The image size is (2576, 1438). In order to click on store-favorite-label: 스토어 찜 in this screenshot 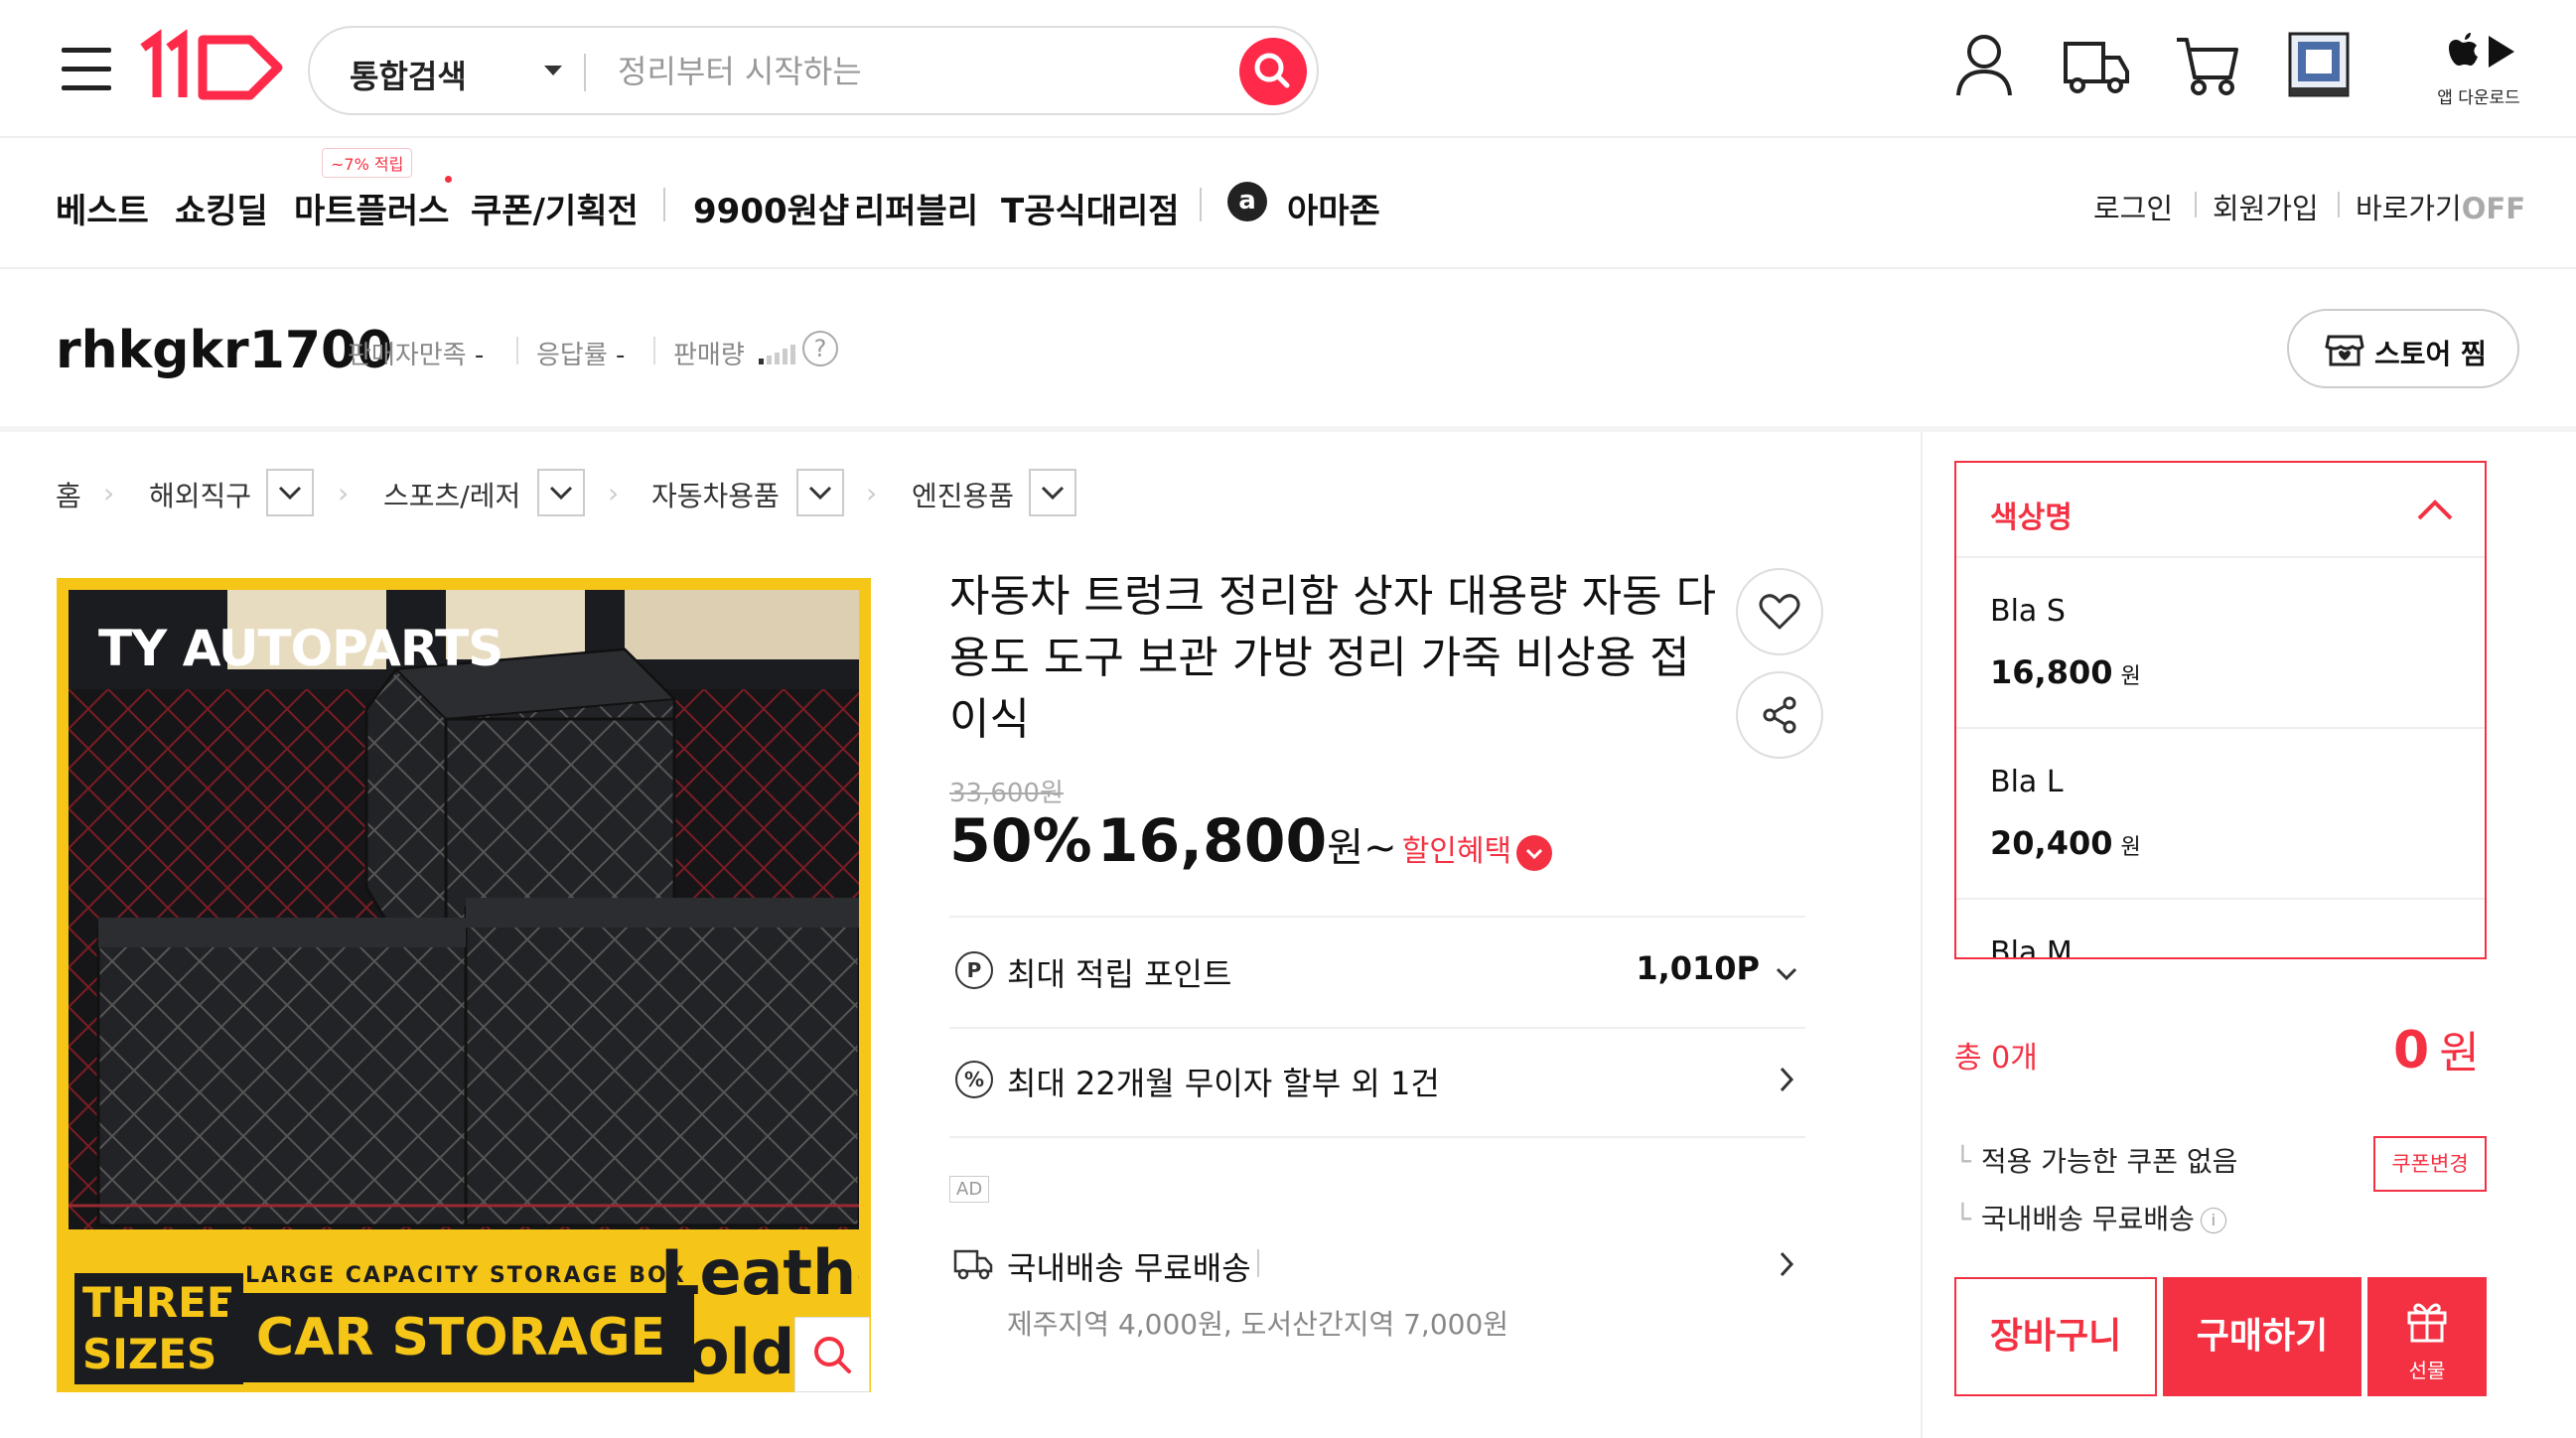, I will do `click(2430, 354)`.